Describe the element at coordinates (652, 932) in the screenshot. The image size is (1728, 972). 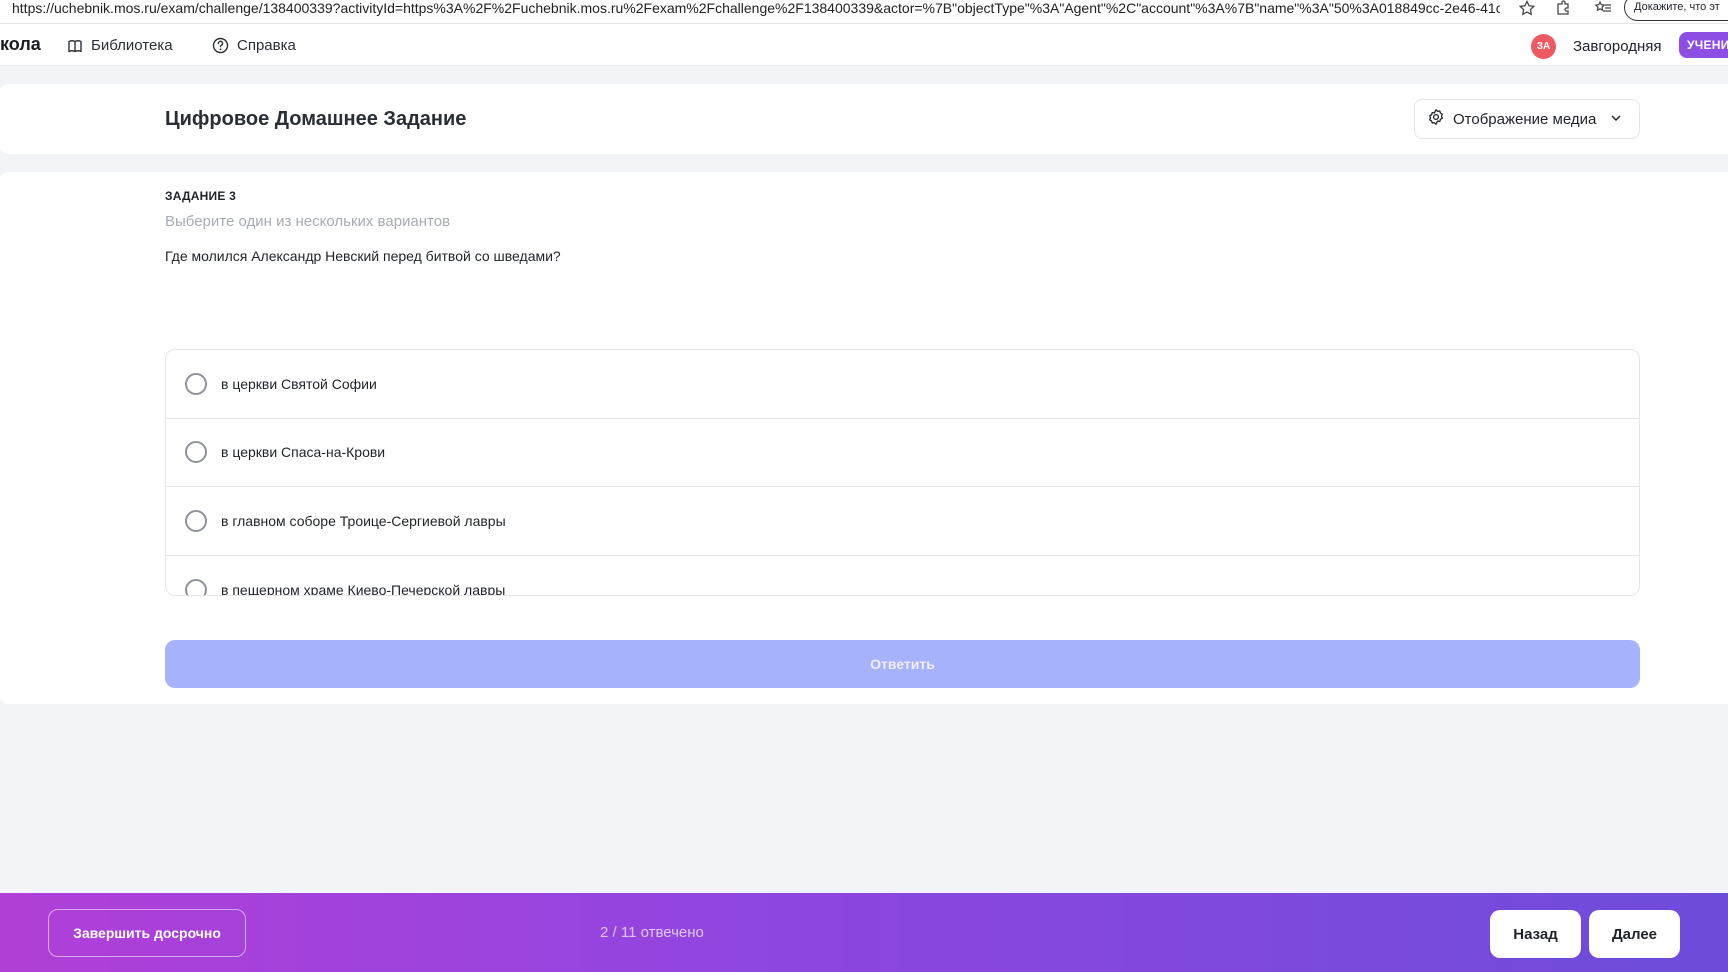
I see `answered-progress: 2 / 11 отвечено` at that location.